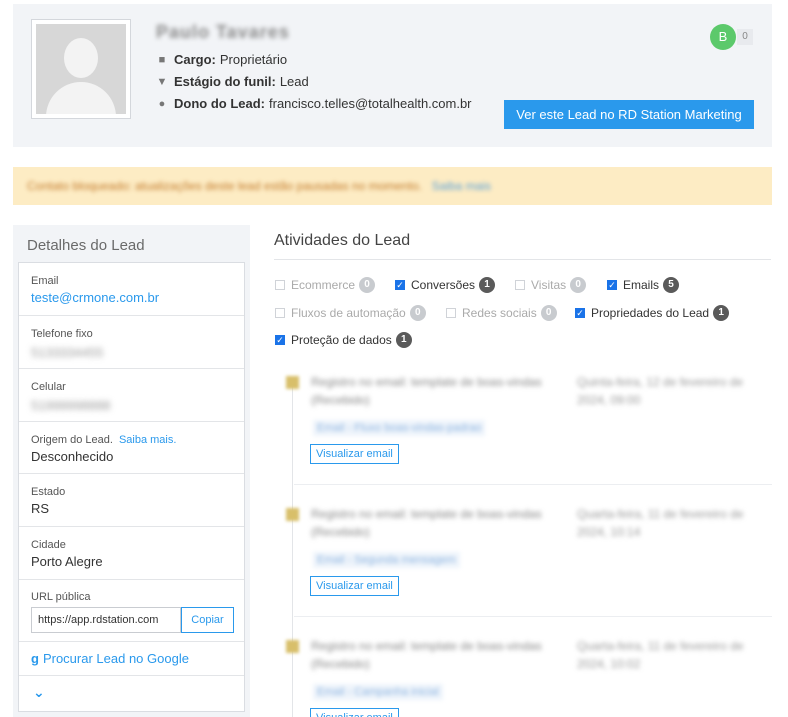  I want to click on filter-fluxos: Fluxos de automação 0, so click(350, 313).